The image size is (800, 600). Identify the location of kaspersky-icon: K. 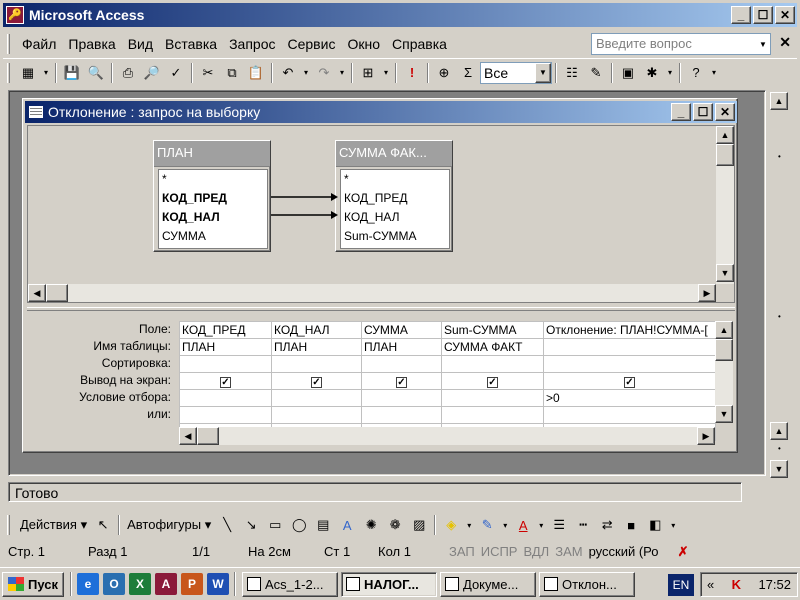
(736, 584).